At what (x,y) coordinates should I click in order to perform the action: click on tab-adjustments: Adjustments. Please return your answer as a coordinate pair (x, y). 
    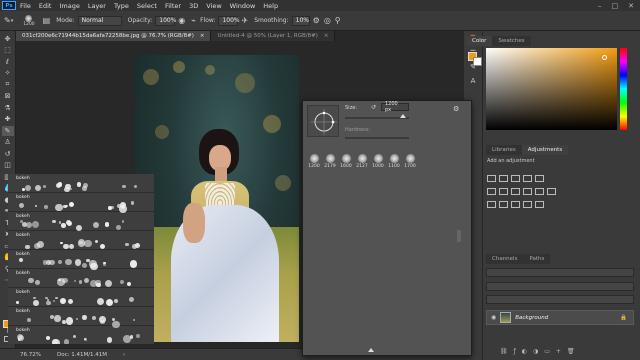
    Looking at the image, I should click on (545, 150).